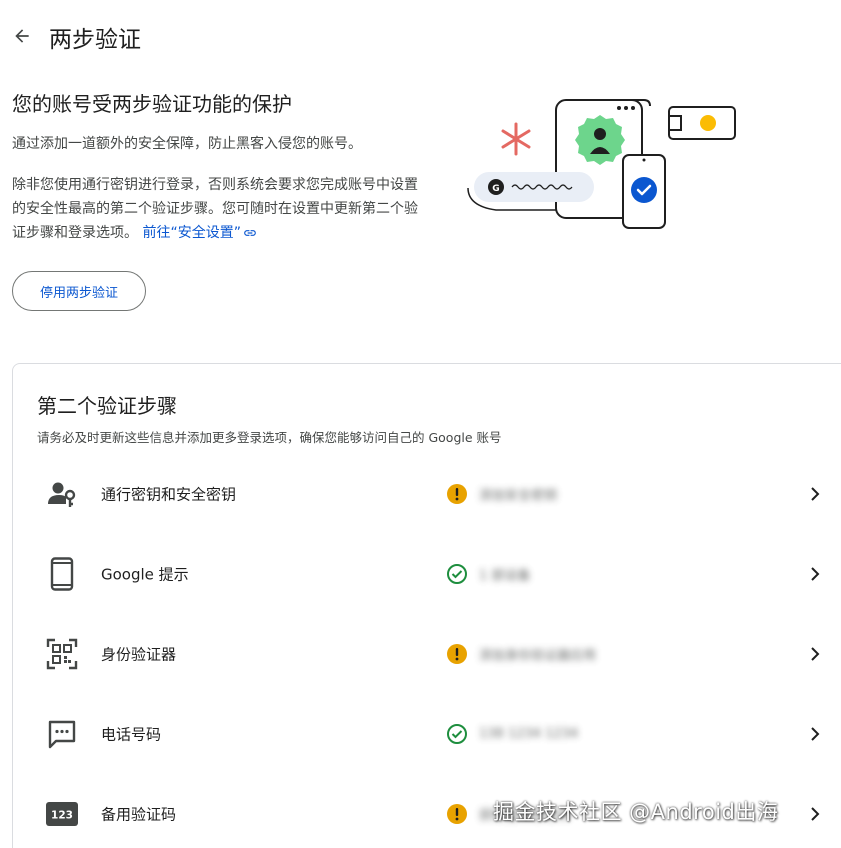 Image resolution: width=841 pixels, height=848 pixels. What do you see at coordinates (145, 574) in the screenshot?
I see `list-item-label: Google 提示` at bounding box center [145, 574].